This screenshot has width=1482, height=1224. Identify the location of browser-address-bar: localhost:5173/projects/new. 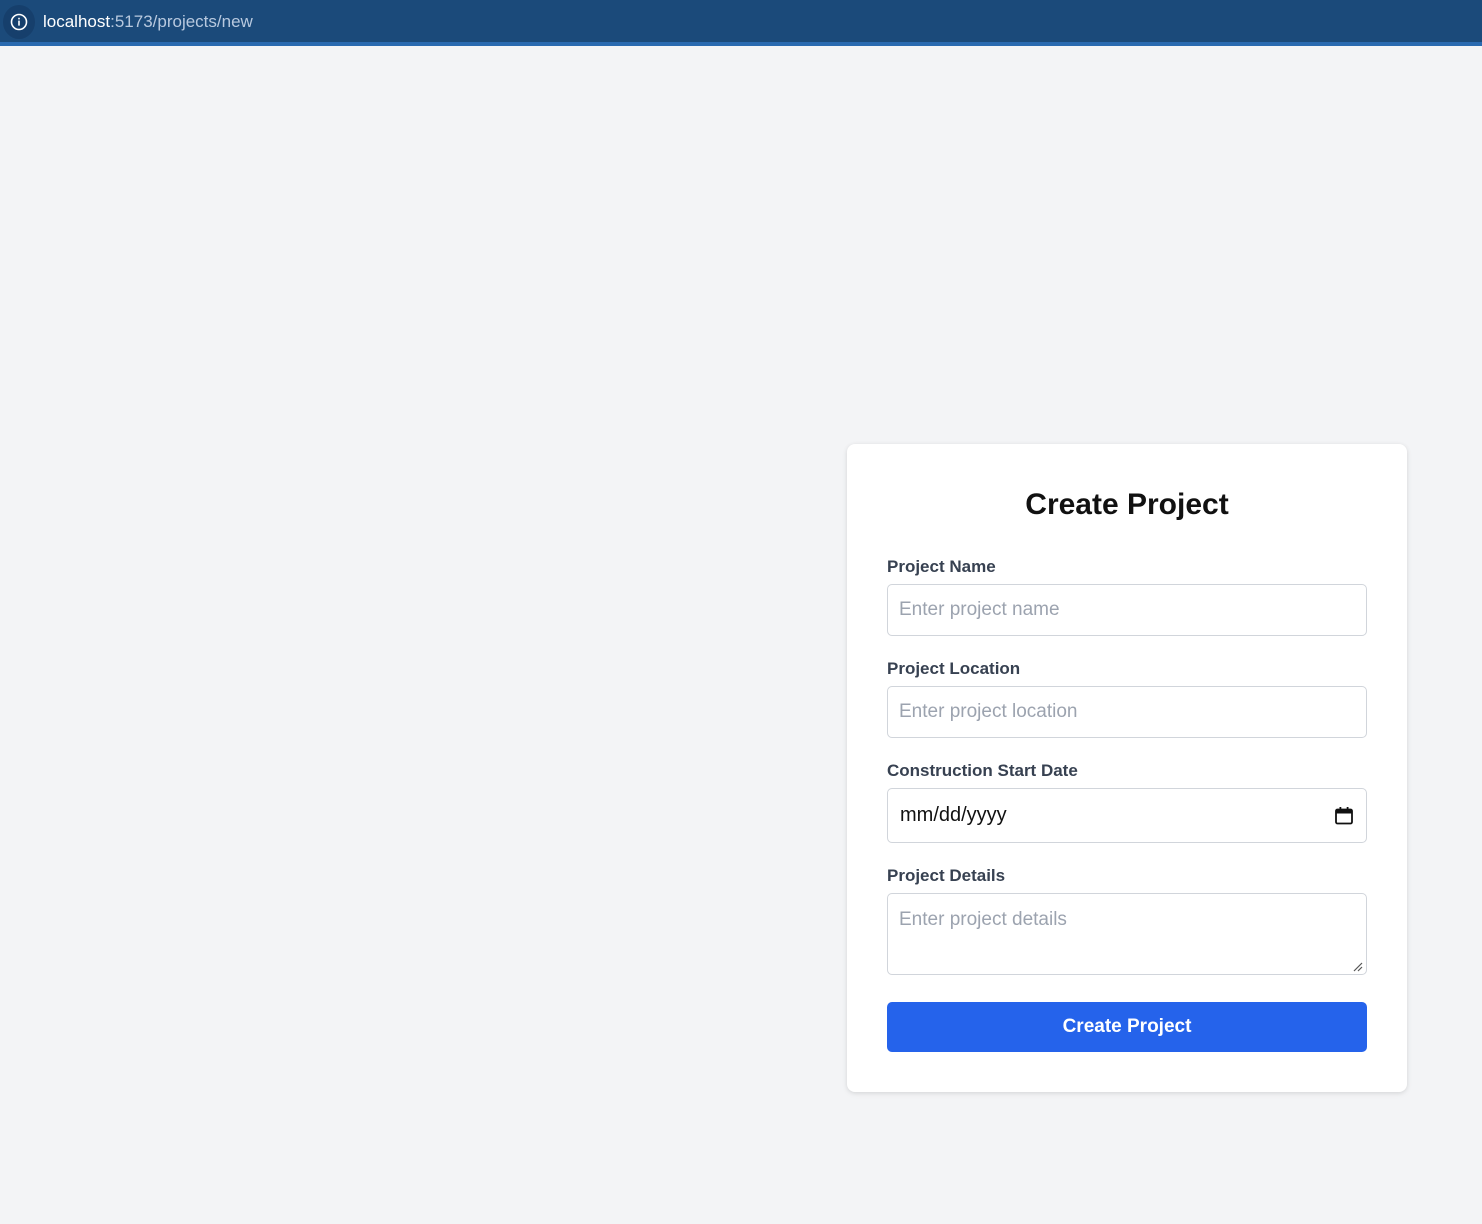
(741, 23).